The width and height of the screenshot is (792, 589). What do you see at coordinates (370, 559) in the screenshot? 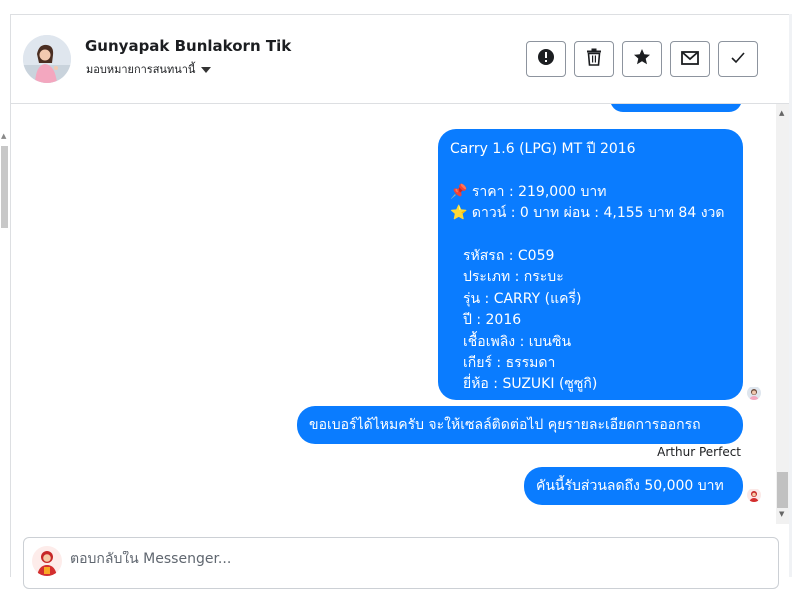
I see `reply-input` at bounding box center [370, 559].